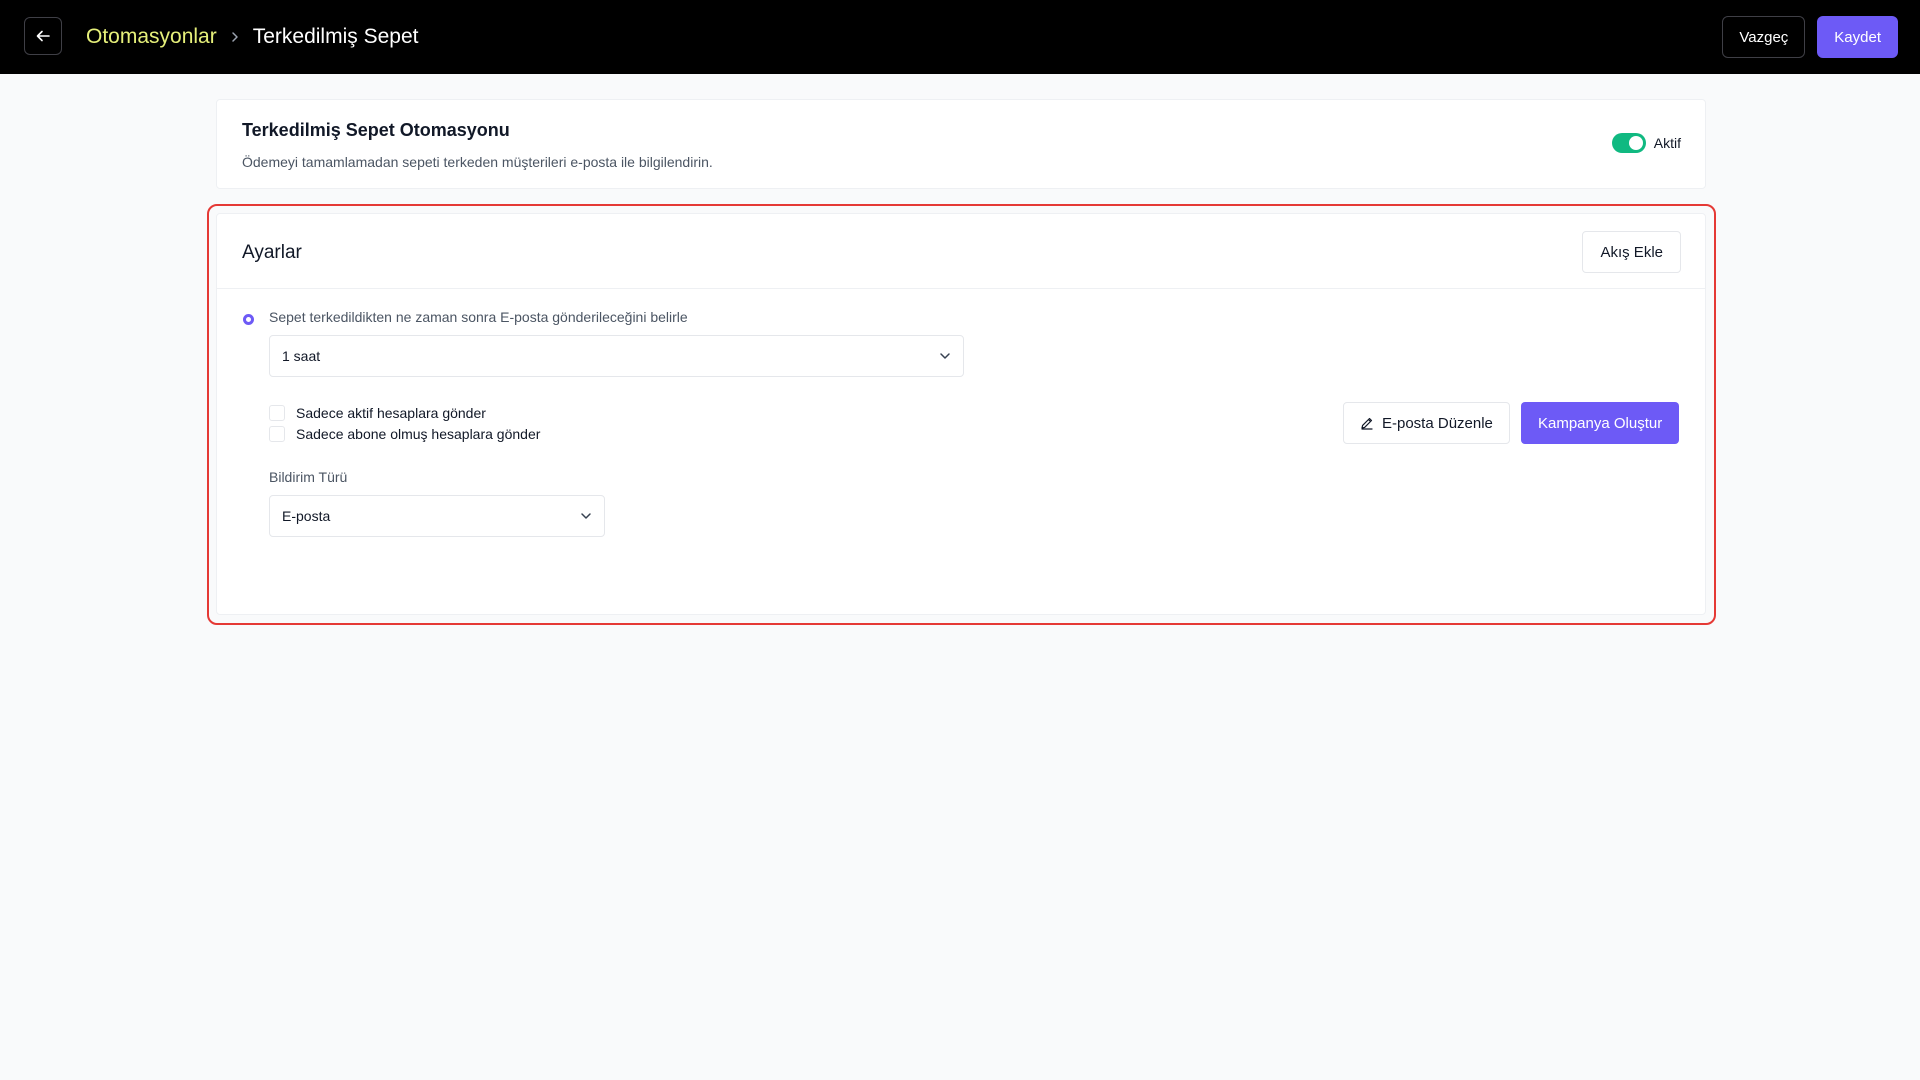  Describe the element at coordinates (301, 356) in the screenshot. I see `timing-select-value: 1 saat` at that location.